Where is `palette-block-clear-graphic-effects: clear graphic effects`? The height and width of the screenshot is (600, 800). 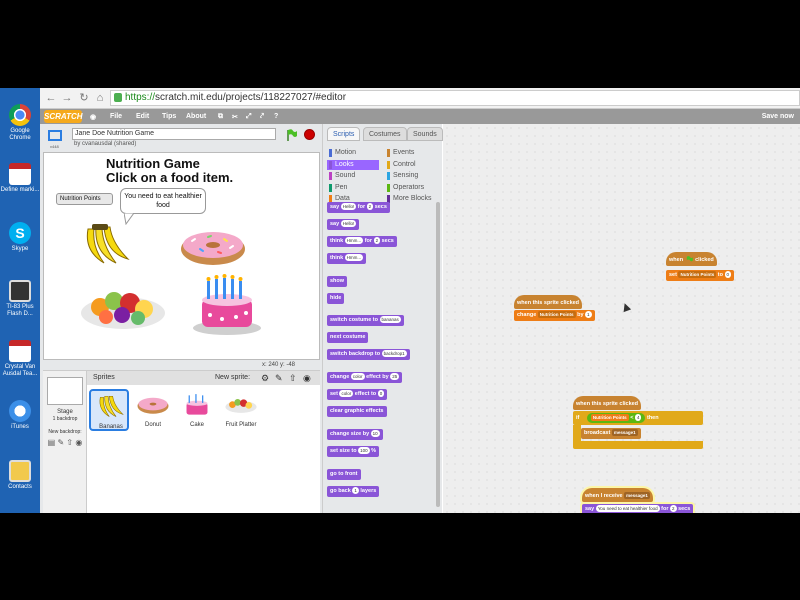
palette-block-clear-graphic-effects: clear graphic effects is located at coordinates (357, 411).